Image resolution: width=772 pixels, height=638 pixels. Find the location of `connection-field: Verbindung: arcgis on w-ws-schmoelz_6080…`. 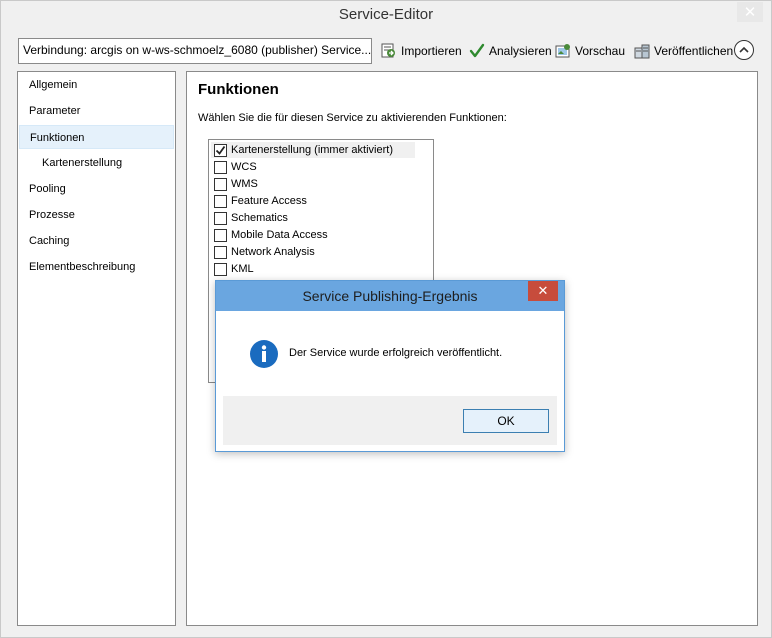

connection-field: Verbindung: arcgis on w-ws-schmoelz_6080… is located at coordinates (195, 51).